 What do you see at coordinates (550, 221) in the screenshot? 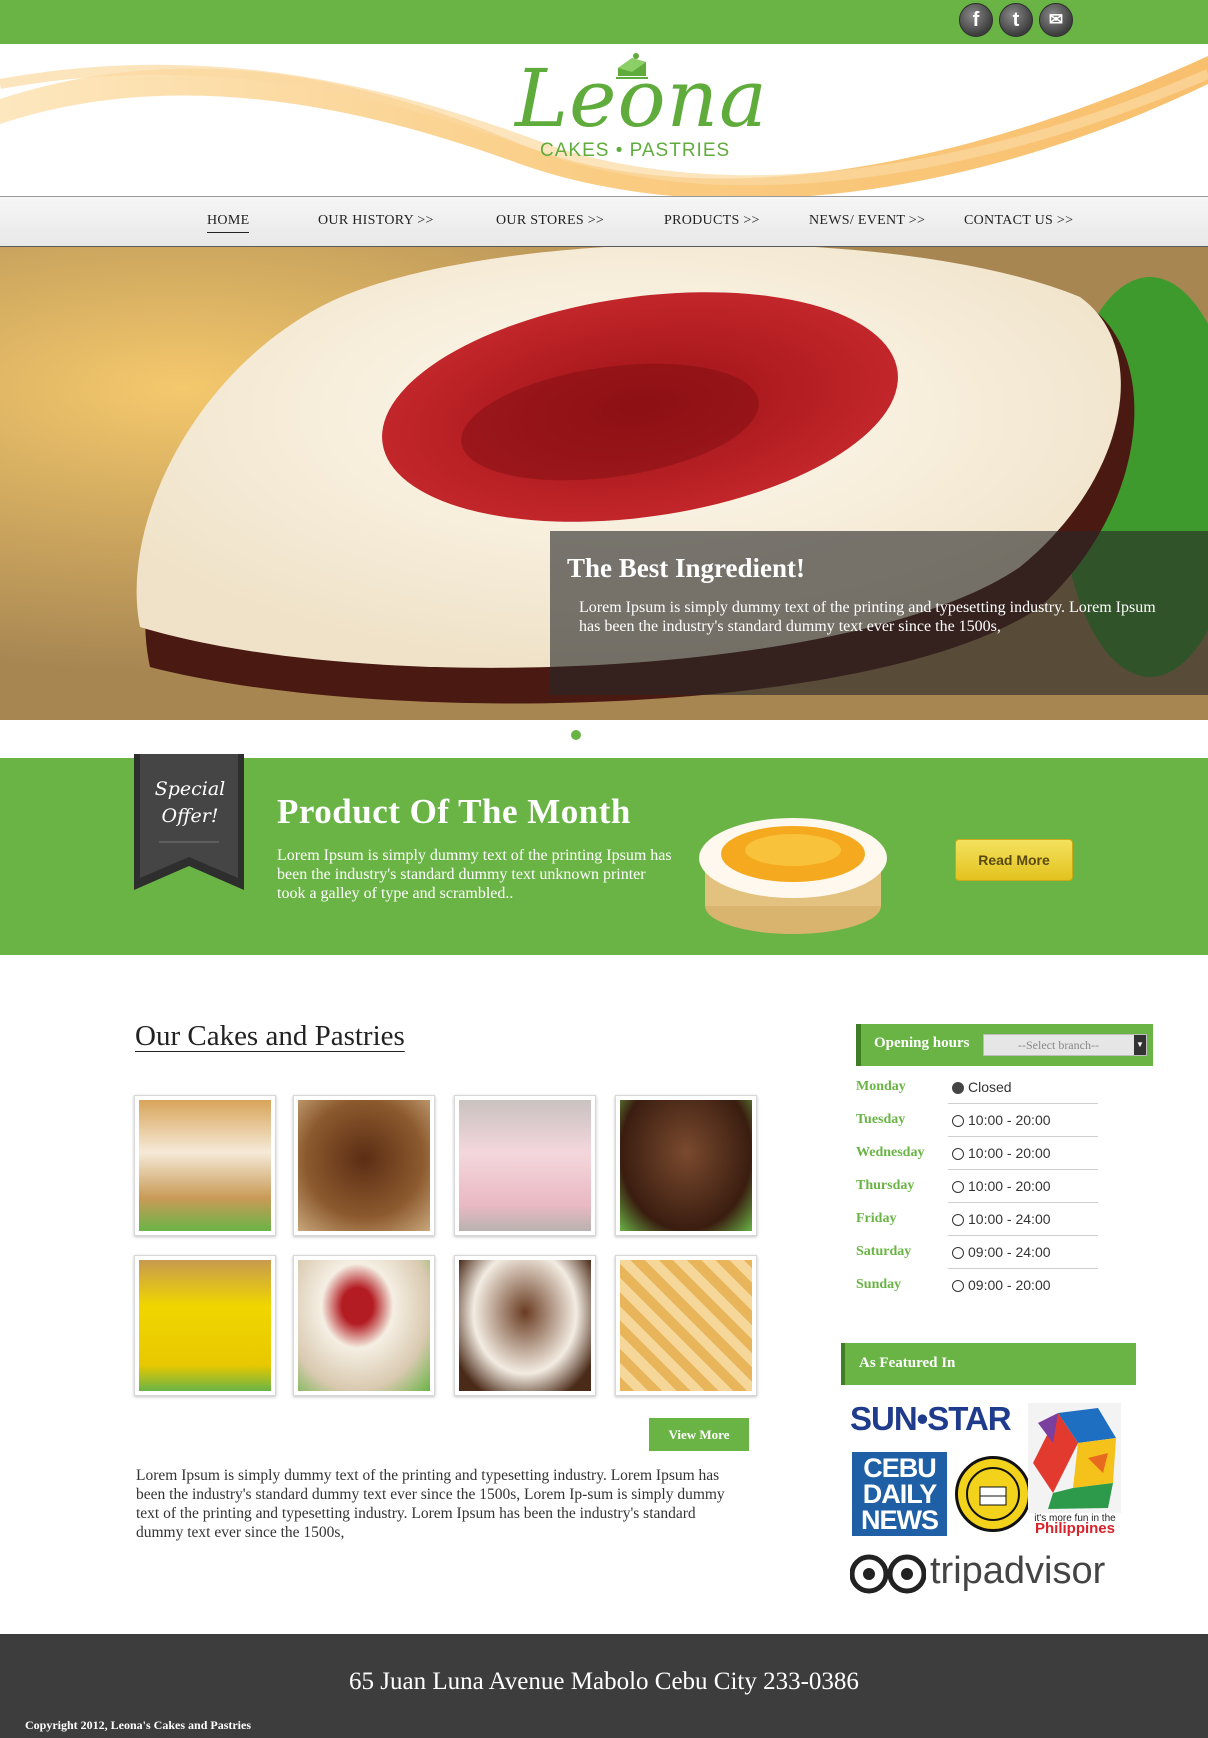
I see `nav-our-stores: OUR STORES >>` at bounding box center [550, 221].